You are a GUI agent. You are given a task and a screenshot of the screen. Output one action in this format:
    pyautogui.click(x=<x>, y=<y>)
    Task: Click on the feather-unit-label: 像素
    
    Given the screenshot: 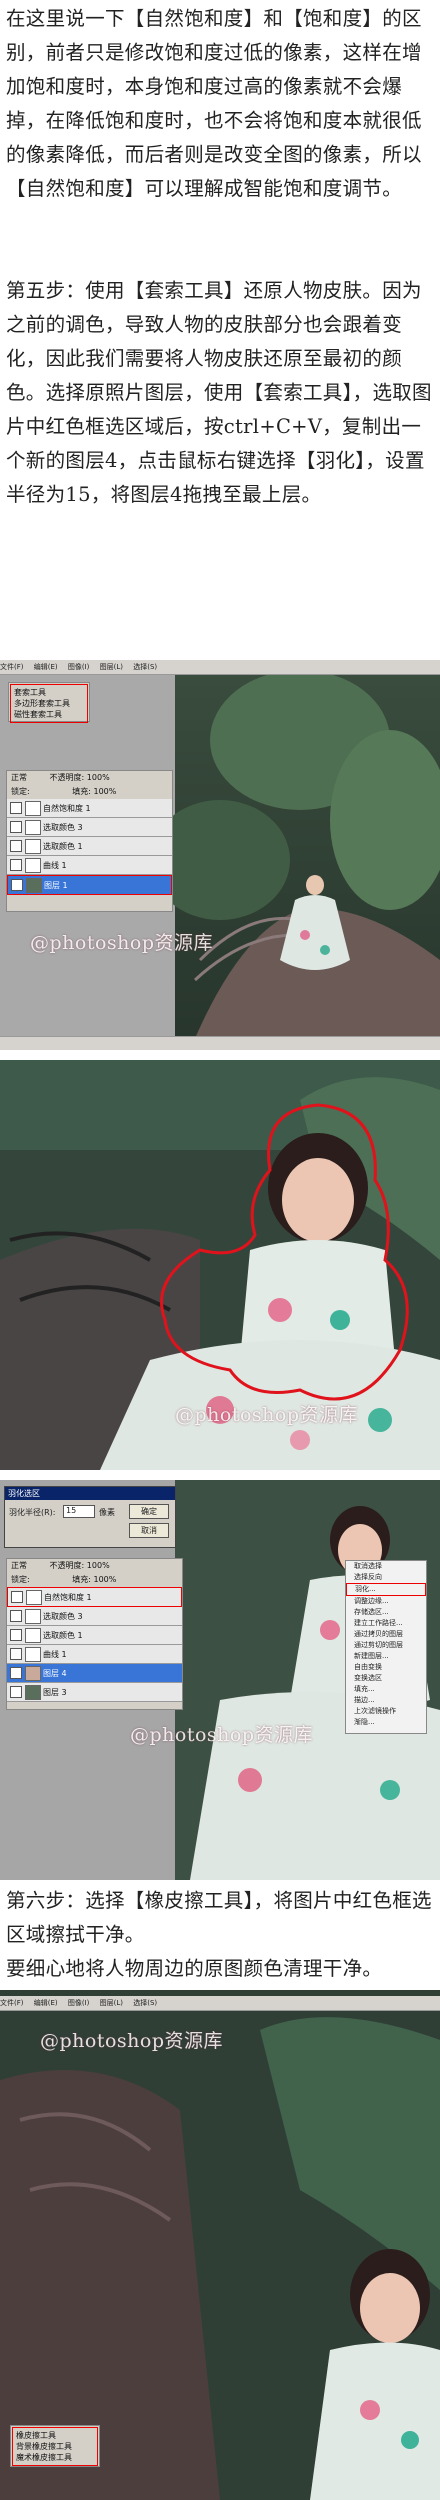 What is the action you would take?
    pyautogui.click(x=107, y=1512)
    